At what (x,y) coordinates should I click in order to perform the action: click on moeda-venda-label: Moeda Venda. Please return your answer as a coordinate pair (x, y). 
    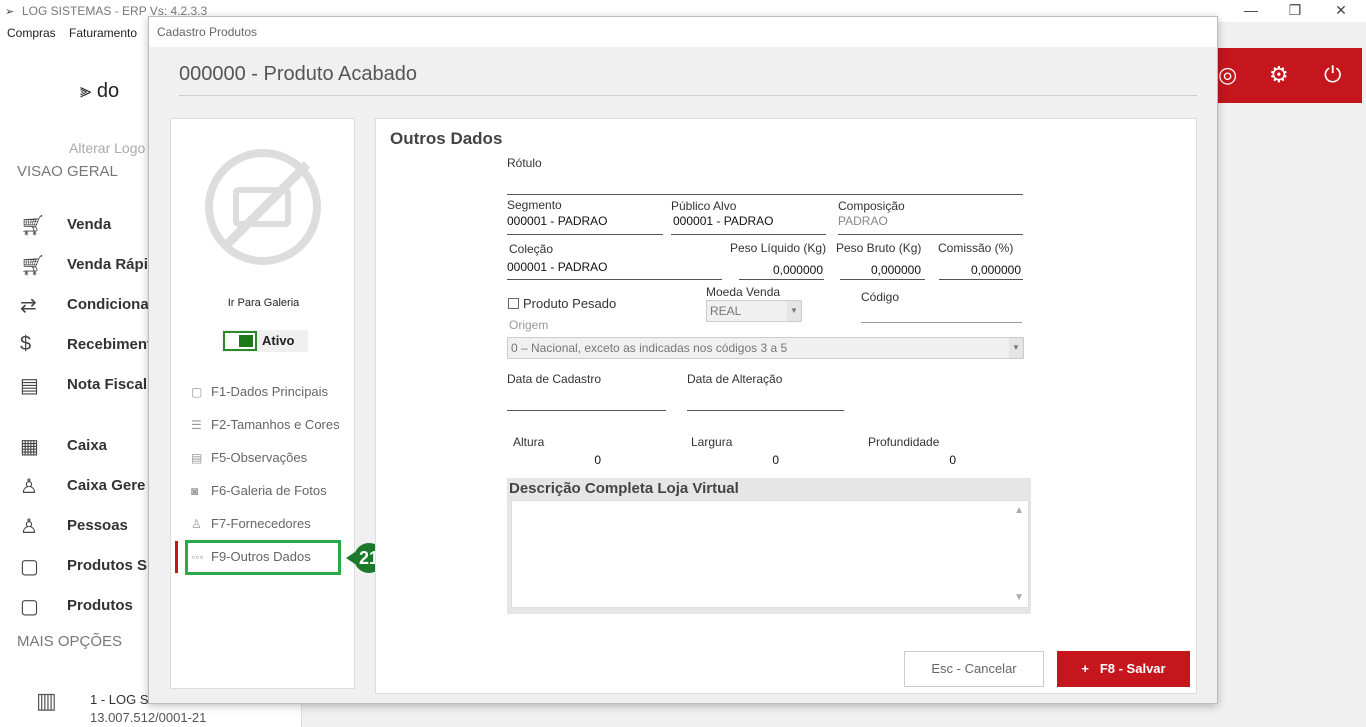
    Looking at the image, I should click on (743, 292).